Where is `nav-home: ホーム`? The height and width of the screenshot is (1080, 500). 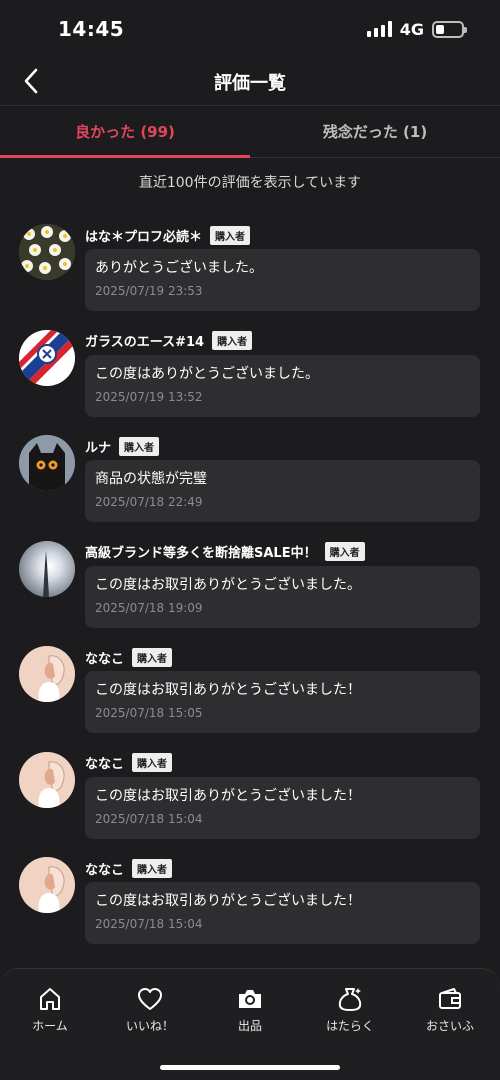
nav-home: ホーム is located at coordinates (50, 1017).